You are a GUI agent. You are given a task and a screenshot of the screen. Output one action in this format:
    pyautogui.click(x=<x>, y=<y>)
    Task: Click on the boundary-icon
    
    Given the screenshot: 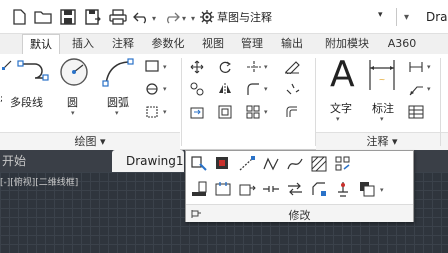 What is the action you would take?
    pyautogui.click(x=152, y=112)
    